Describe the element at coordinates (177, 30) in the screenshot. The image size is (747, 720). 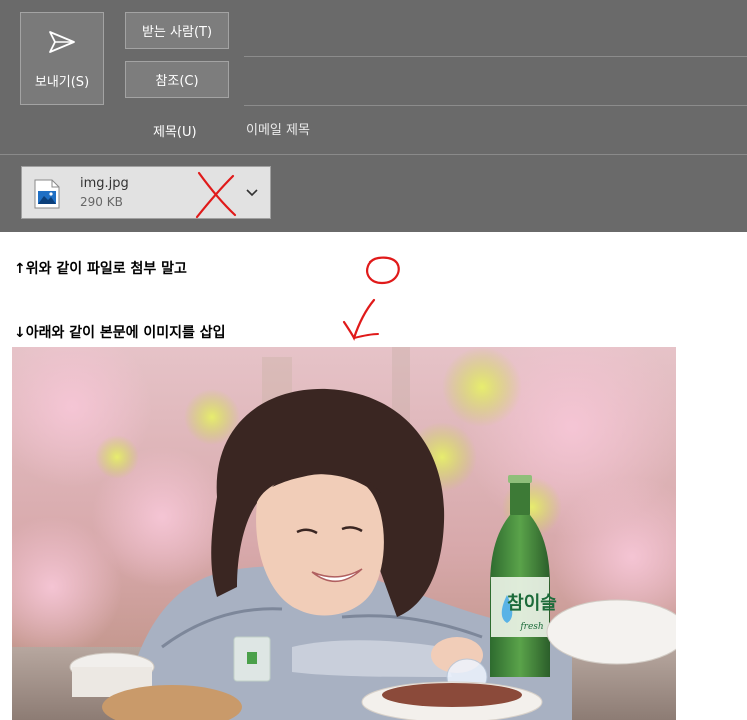
I see `to-button: 받는 사람(T)` at that location.